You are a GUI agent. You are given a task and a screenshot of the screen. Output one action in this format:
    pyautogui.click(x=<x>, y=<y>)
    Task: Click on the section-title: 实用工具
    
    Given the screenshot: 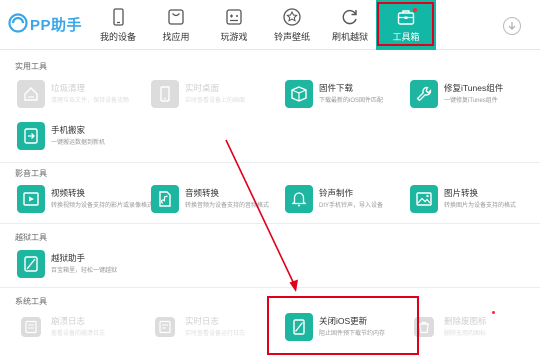 What is the action you would take?
    pyautogui.click(x=31, y=66)
    